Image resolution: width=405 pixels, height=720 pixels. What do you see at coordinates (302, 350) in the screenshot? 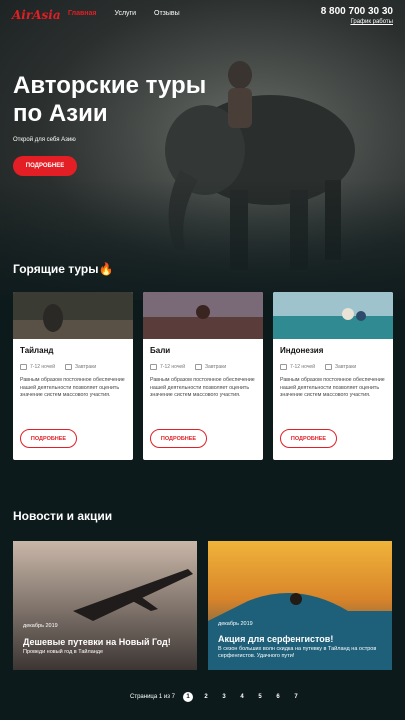
I see `tour-name: Индонезия` at bounding box center [302, 350].